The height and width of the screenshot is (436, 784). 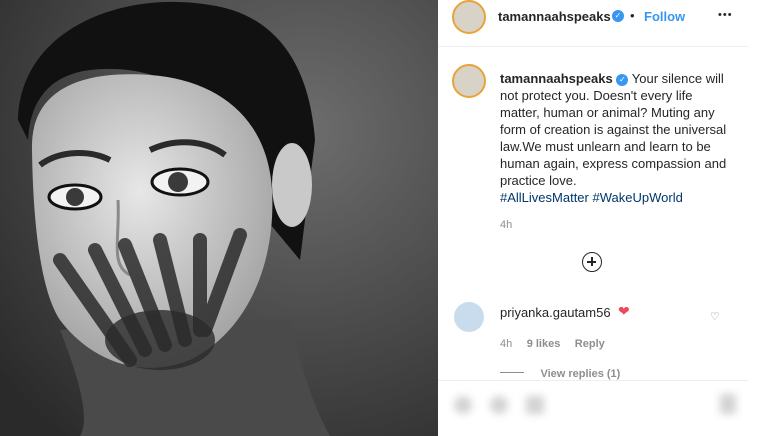 What do you see at coordinates (469, 81) in the screenshot?
I see `caption-avatar` at bounding box center [469, 81].